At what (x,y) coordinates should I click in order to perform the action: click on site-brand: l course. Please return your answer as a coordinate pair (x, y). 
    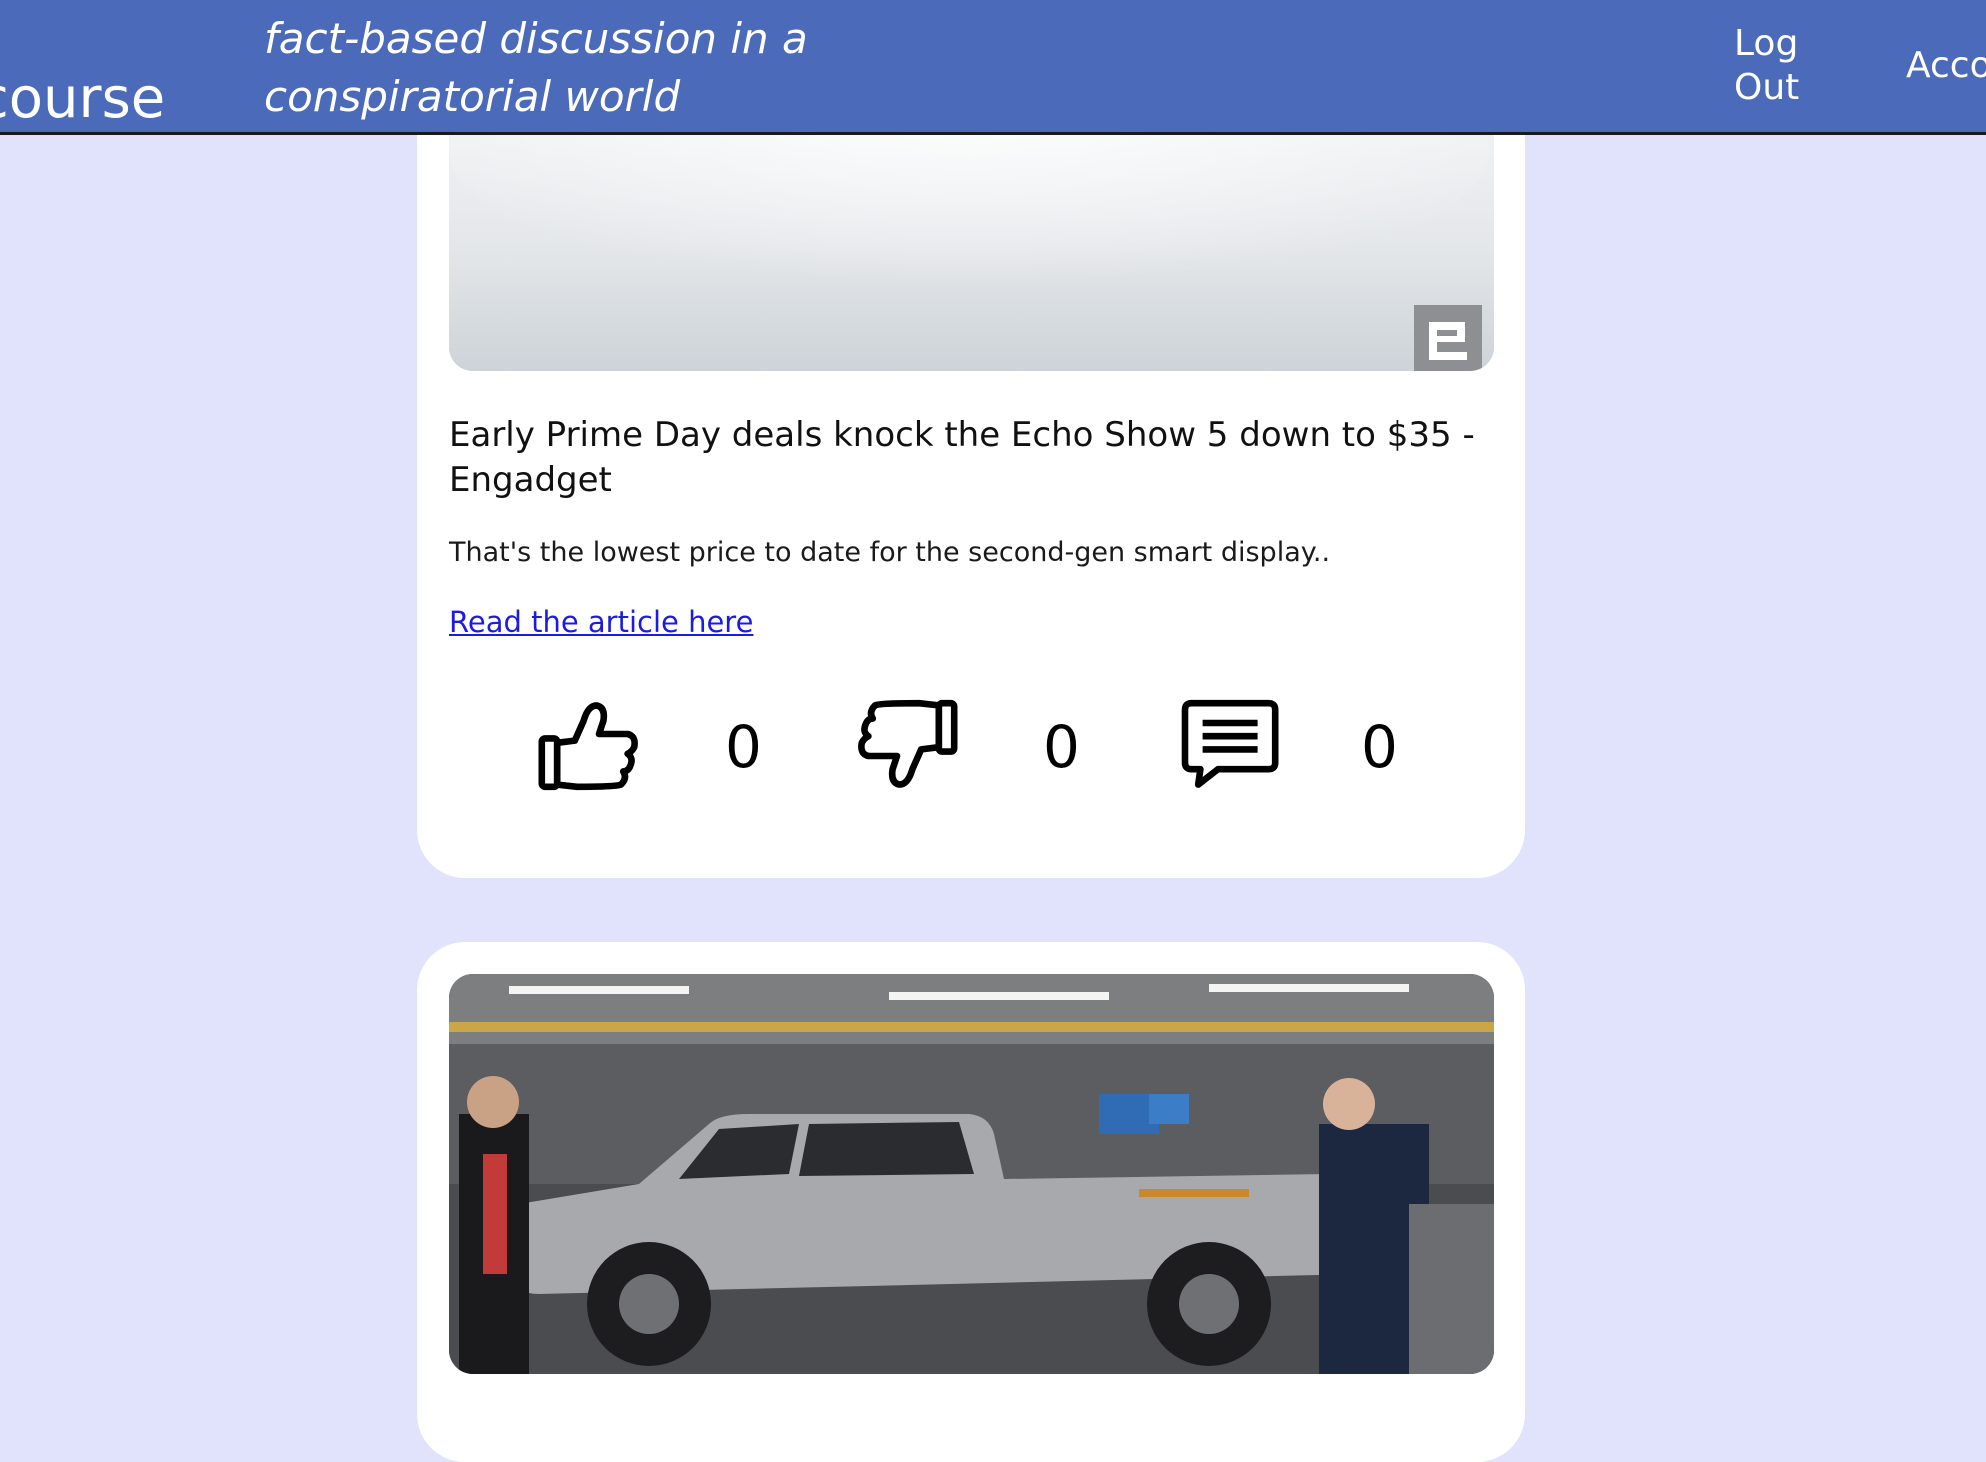
    Looking at the image, I should click on (82, 66).